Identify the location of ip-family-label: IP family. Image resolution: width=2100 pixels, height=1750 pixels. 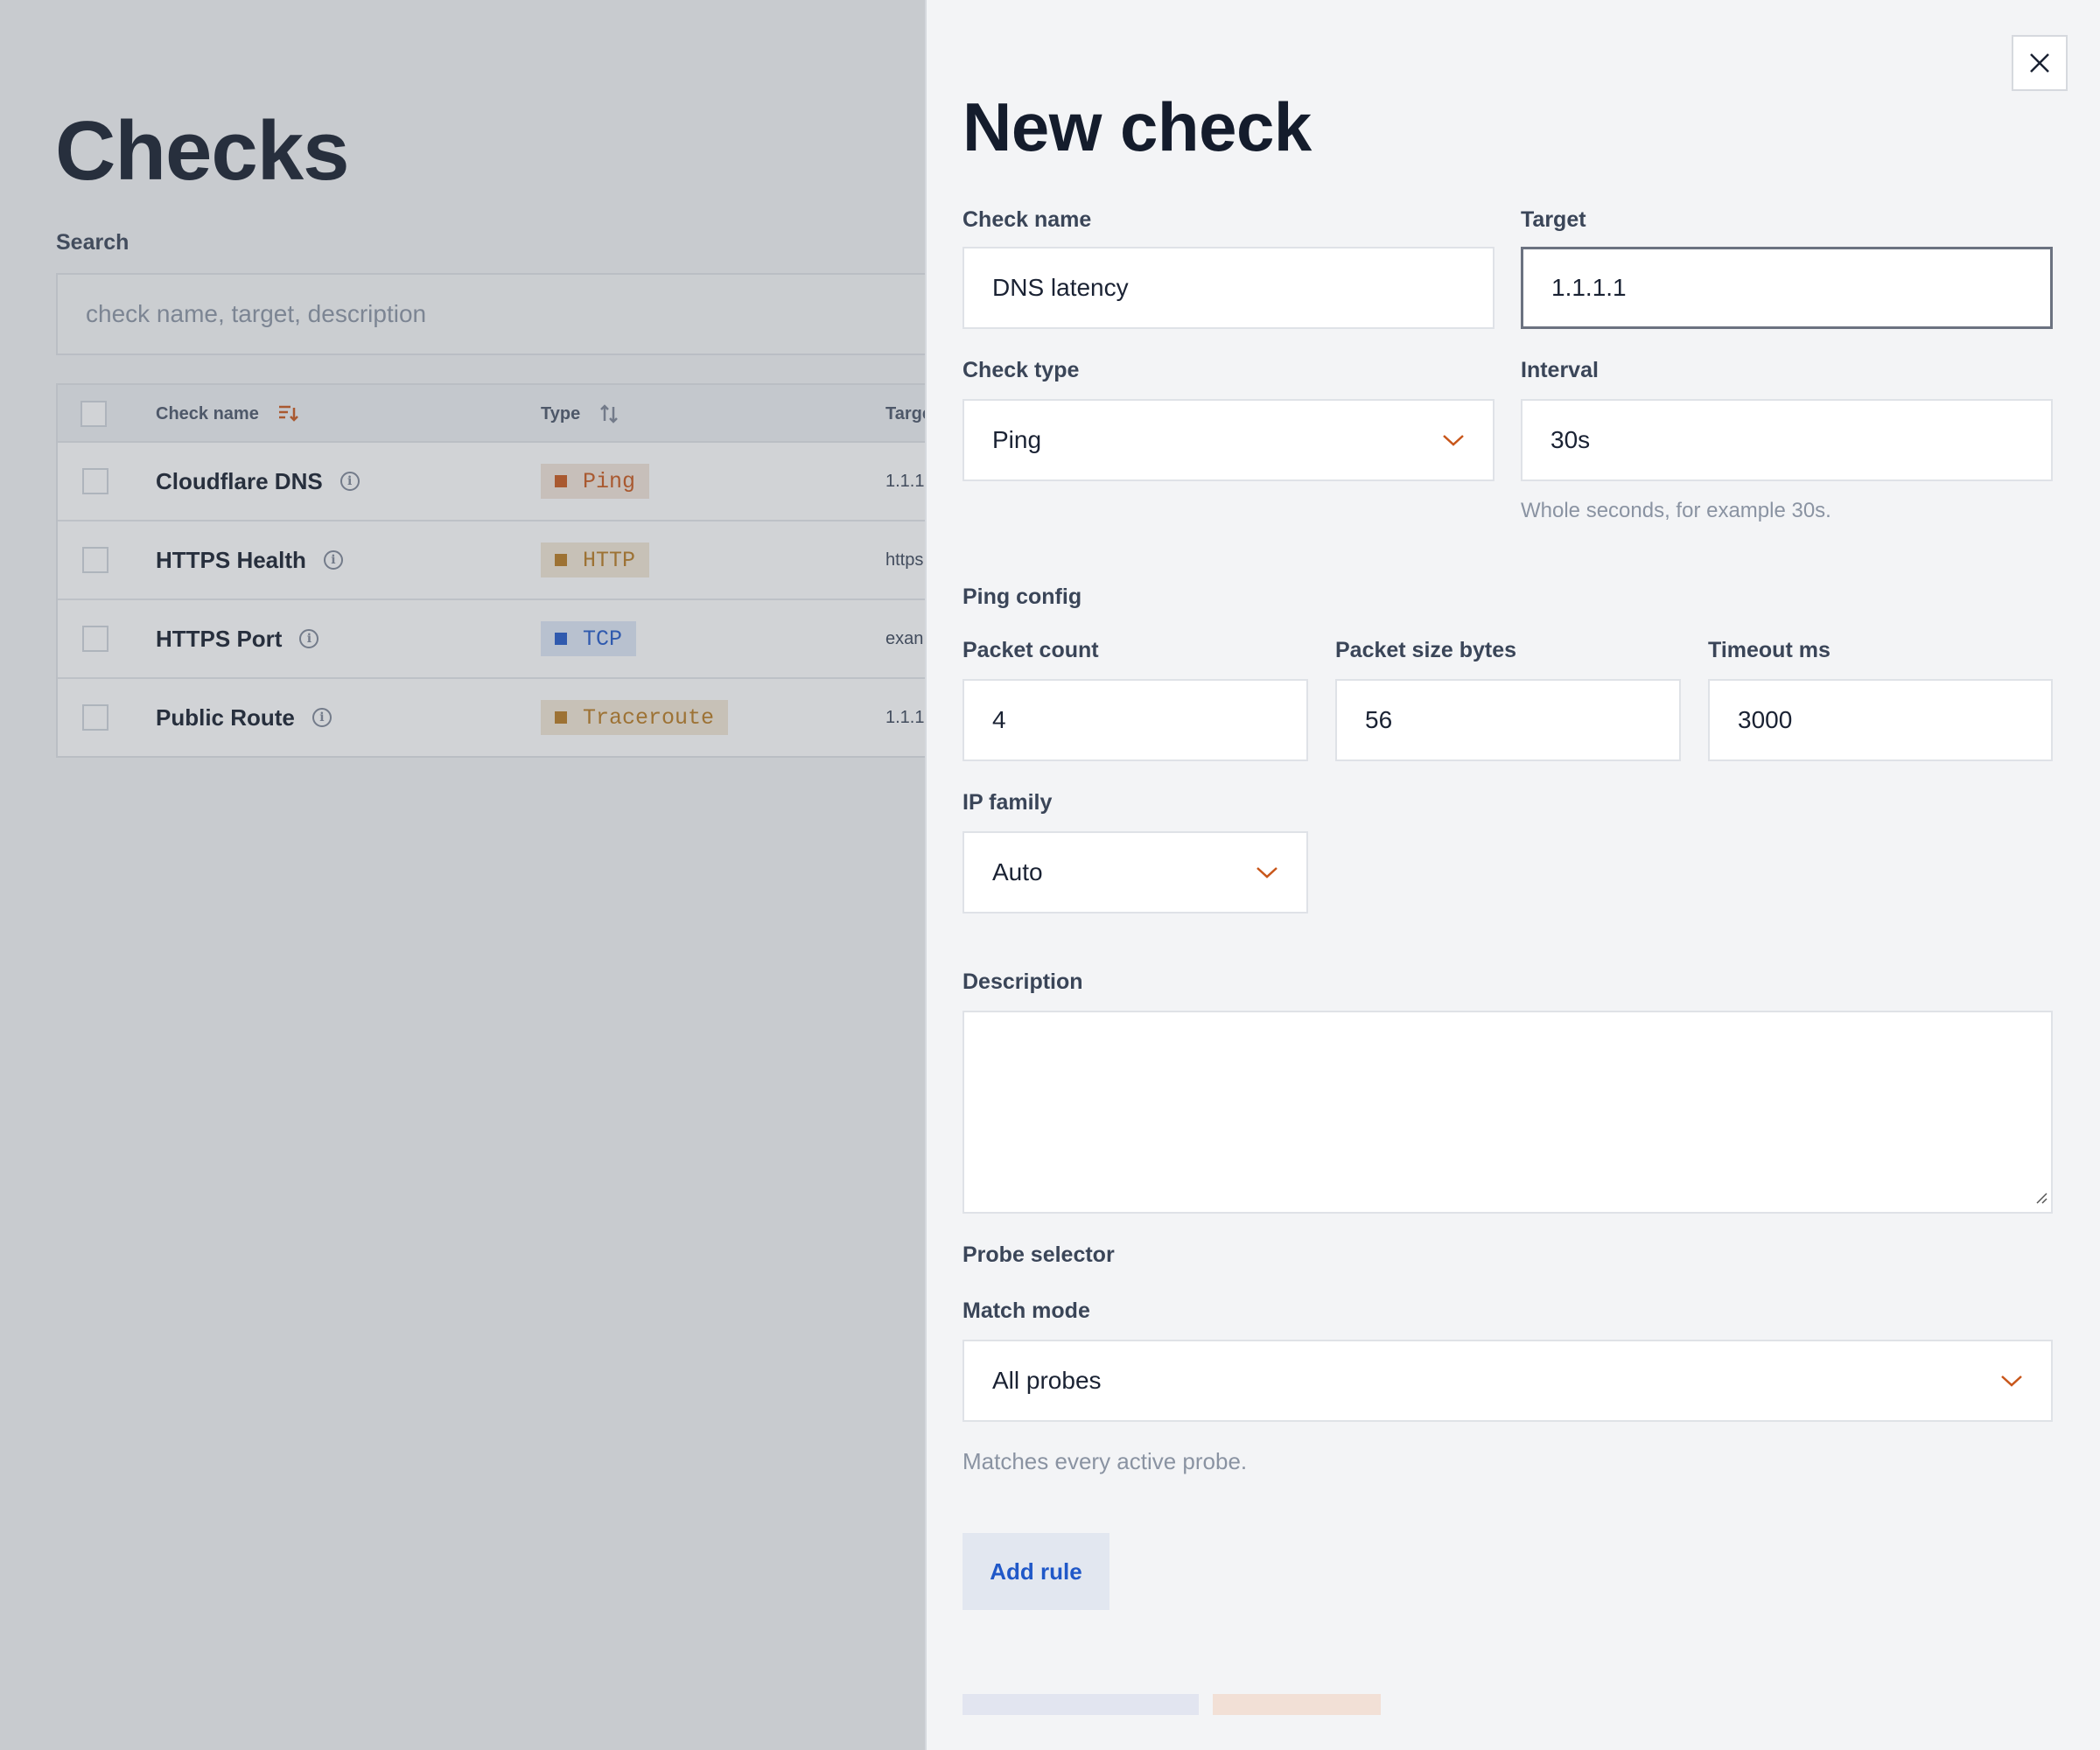
(1007, 802).